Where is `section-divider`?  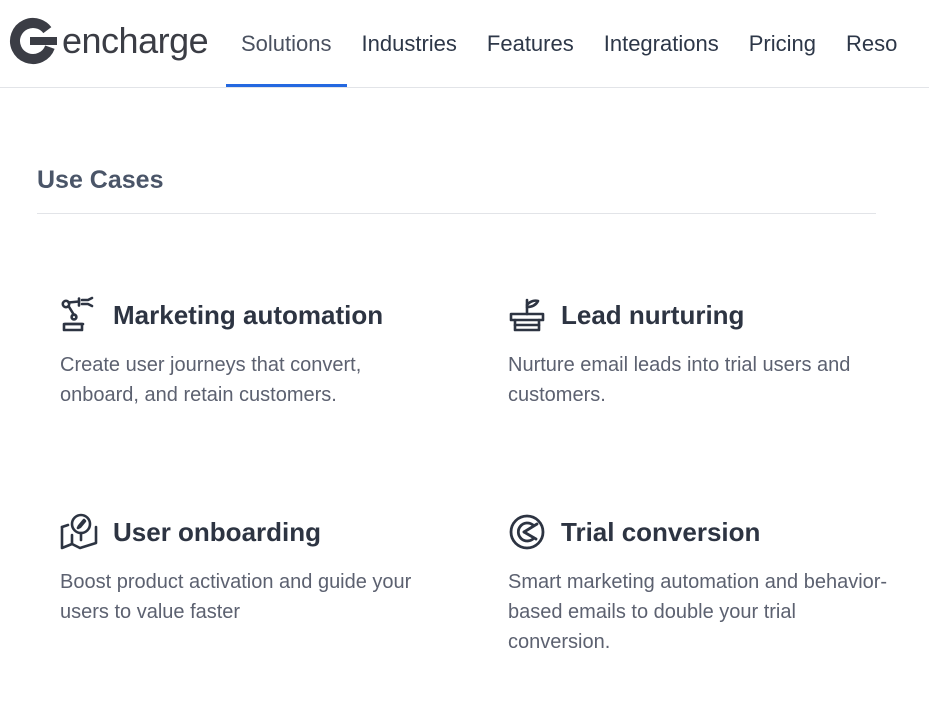 section-divider is located at coordinates (456, 213).